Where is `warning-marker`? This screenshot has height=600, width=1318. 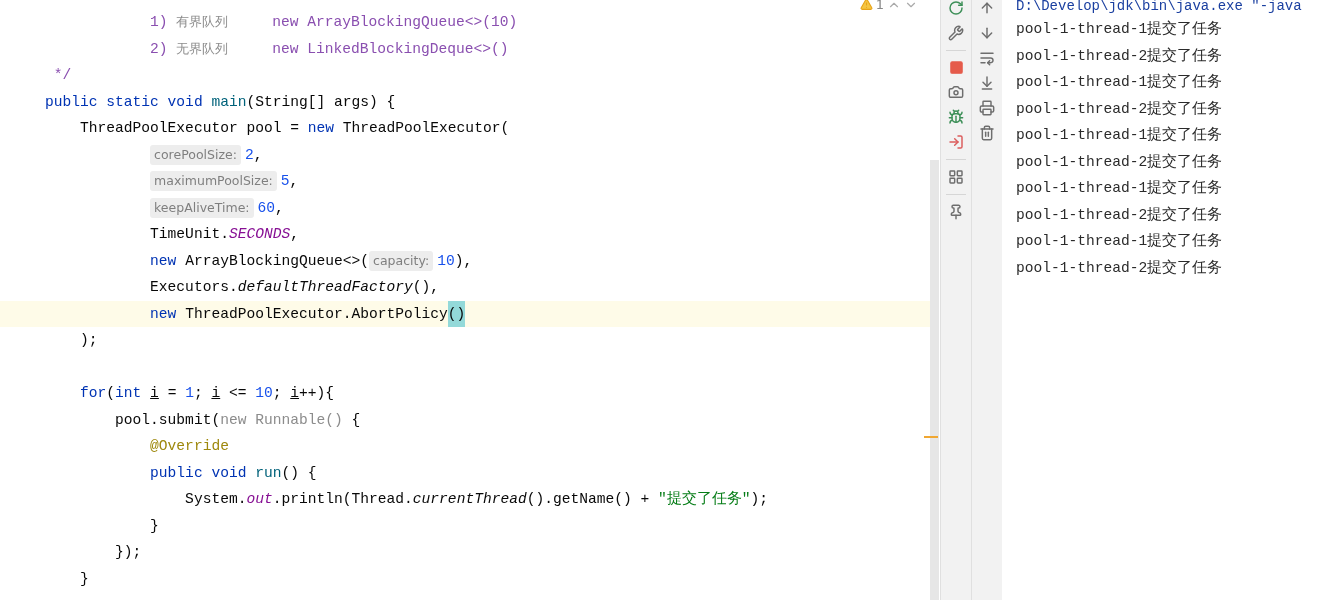 warning-marker is located at coordinates (931, 437).